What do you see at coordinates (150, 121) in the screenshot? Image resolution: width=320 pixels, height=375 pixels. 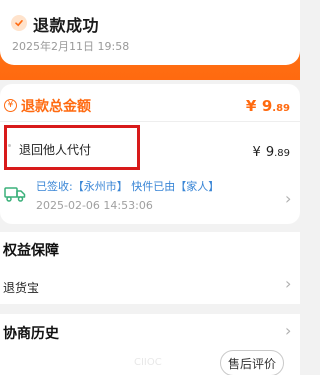 I see `divider` at bounding box center [150, 121].